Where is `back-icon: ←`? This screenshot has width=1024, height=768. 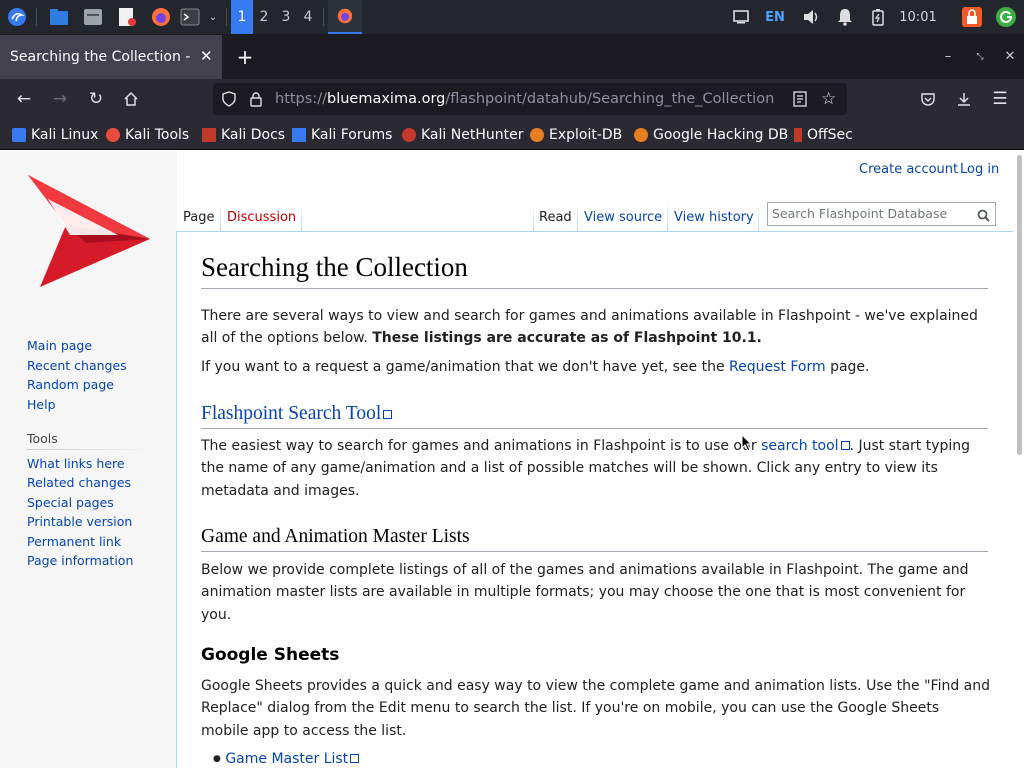 back-icon: ← is located at coordinates (24, 99).